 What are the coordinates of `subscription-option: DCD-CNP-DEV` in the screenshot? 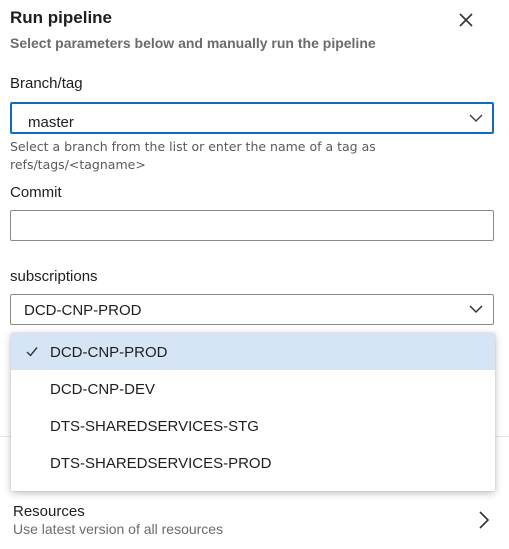 It's located at (253, 388).